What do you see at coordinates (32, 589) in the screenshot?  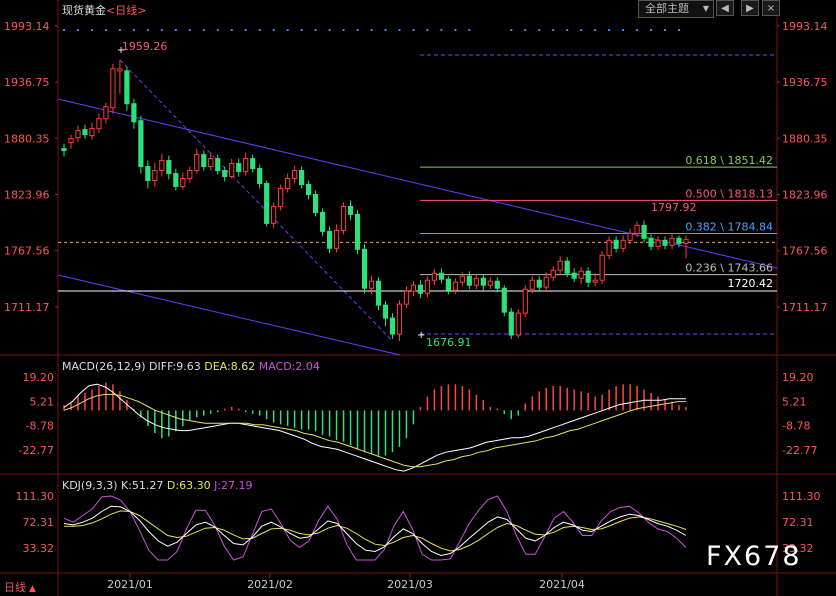 I see `chevron-up-icon: ▲` at bounding box center [32, 589].